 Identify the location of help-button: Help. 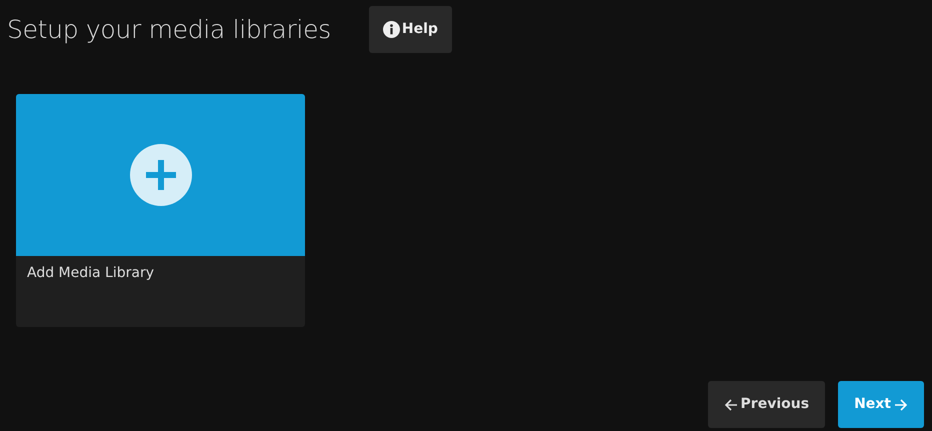
(410, 29).